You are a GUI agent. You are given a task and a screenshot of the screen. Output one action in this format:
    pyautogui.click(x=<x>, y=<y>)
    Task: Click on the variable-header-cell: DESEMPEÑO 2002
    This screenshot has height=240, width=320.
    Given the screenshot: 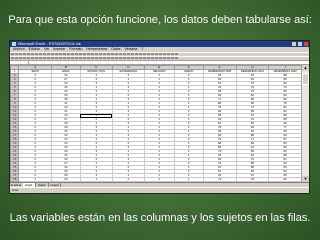 What is the action you would take?
    pyautogui.click(x=285, y=71)
    